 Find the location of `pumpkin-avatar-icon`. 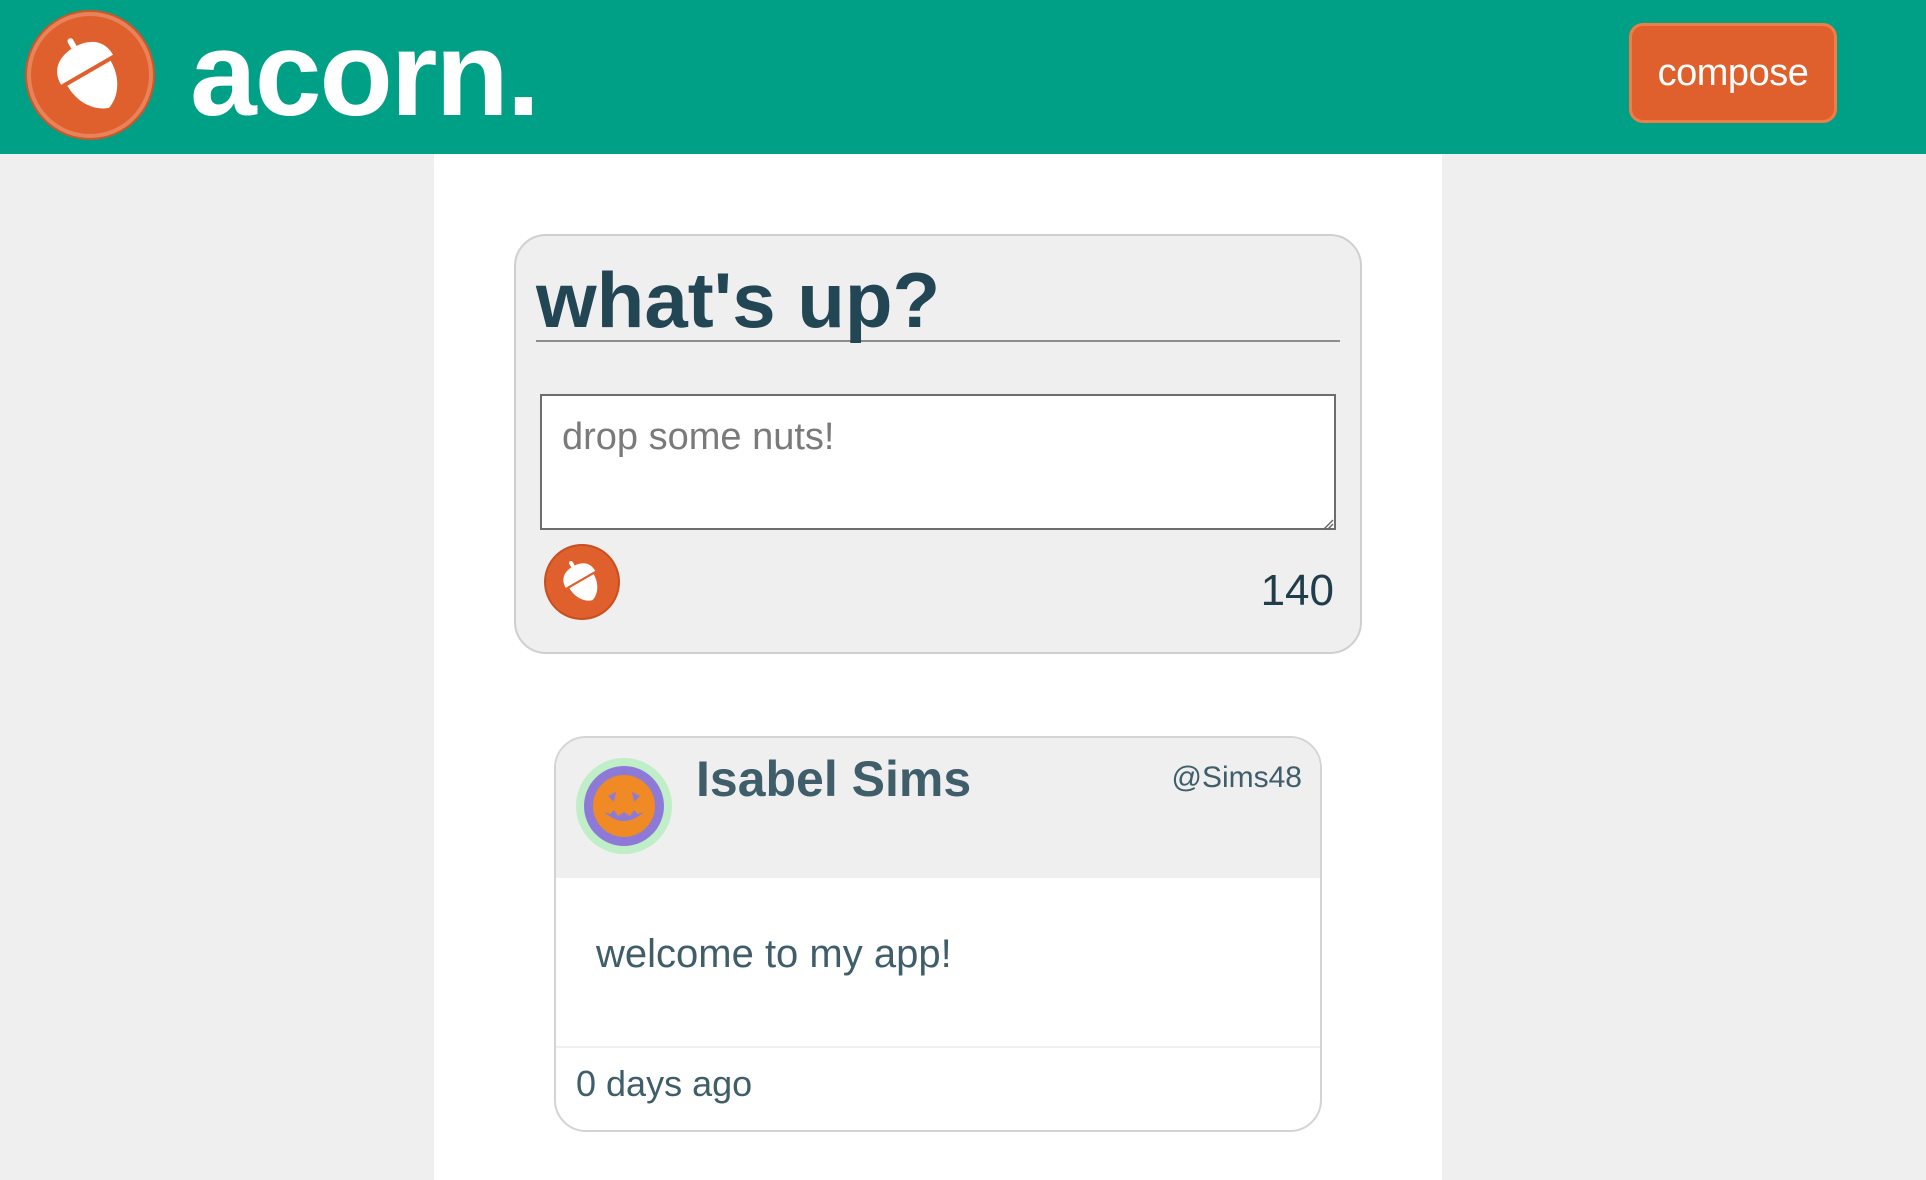

pumpkin-avatar-icon is located at coordinates (624, 806).